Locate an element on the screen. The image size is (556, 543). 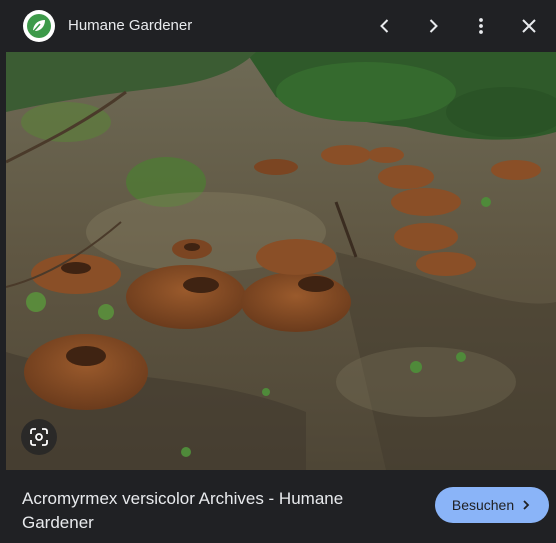
previous-button is located at coordinates (385, 26).